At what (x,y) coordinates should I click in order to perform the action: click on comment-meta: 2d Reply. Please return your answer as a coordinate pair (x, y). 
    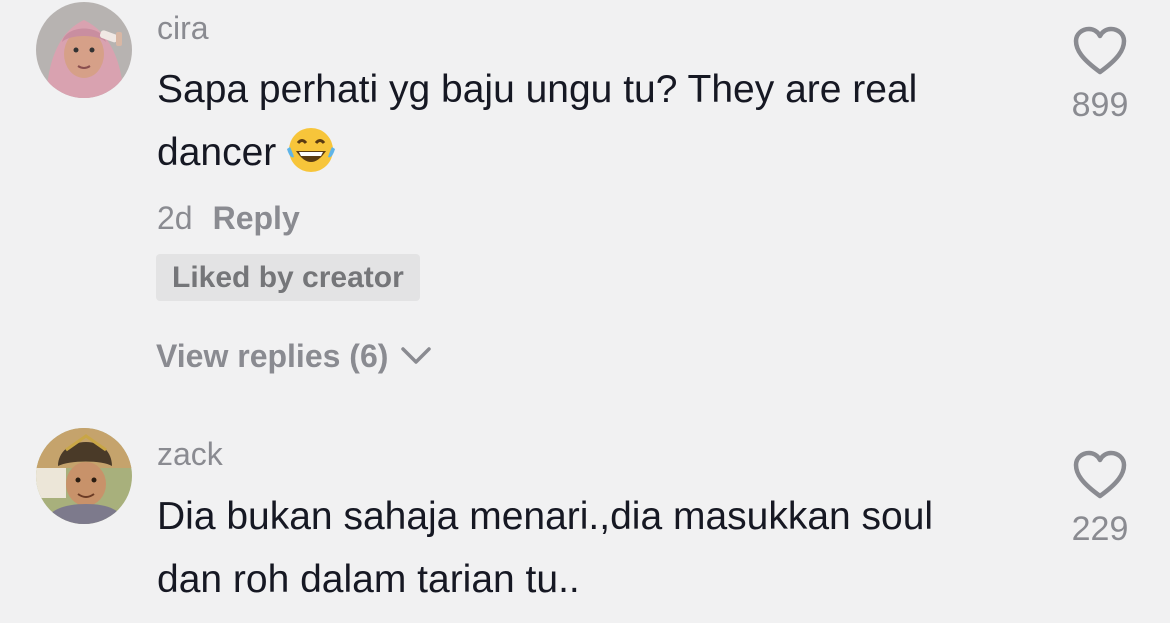
    Looking at the image, I should click on (228, 218).